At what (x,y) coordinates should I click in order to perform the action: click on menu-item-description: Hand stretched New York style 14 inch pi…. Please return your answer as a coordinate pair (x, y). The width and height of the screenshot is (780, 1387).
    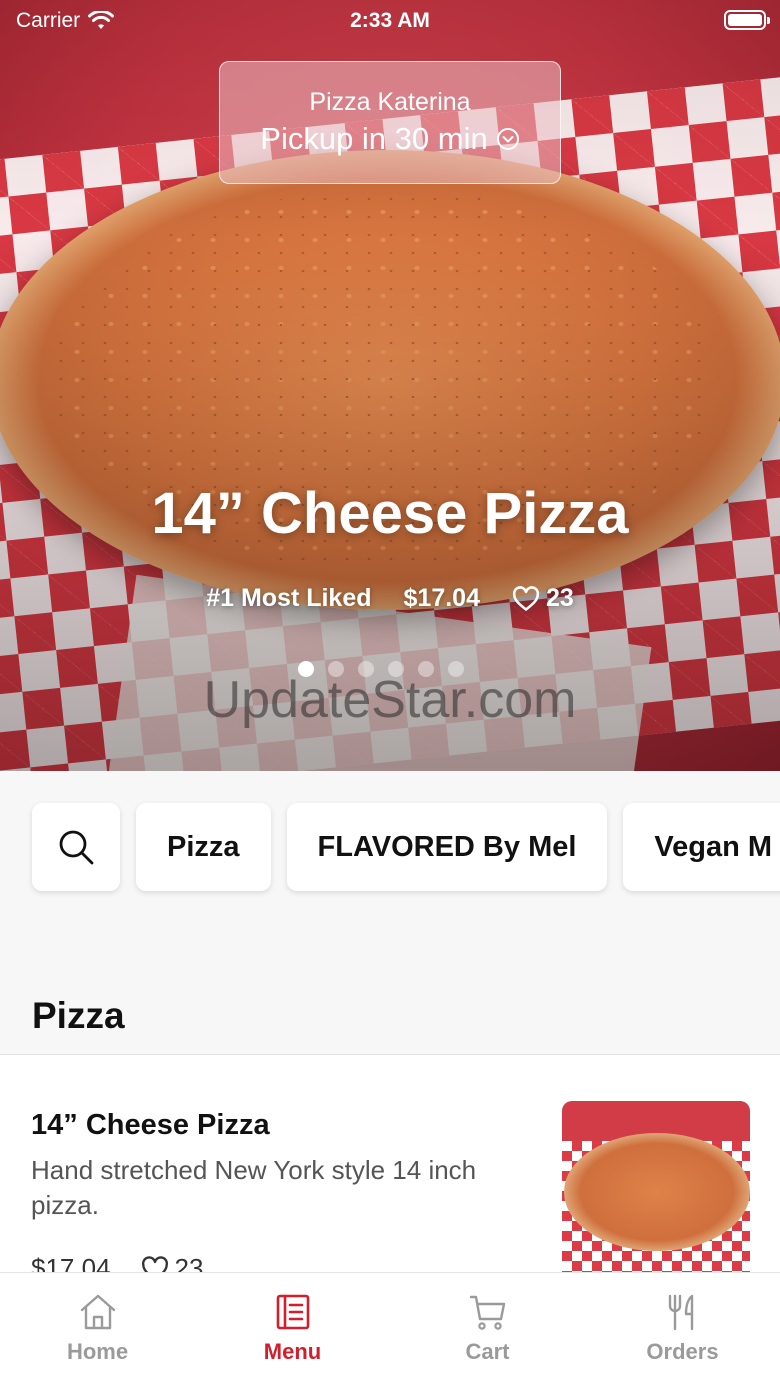
    Looking at the image, I should click on (254, 1187).